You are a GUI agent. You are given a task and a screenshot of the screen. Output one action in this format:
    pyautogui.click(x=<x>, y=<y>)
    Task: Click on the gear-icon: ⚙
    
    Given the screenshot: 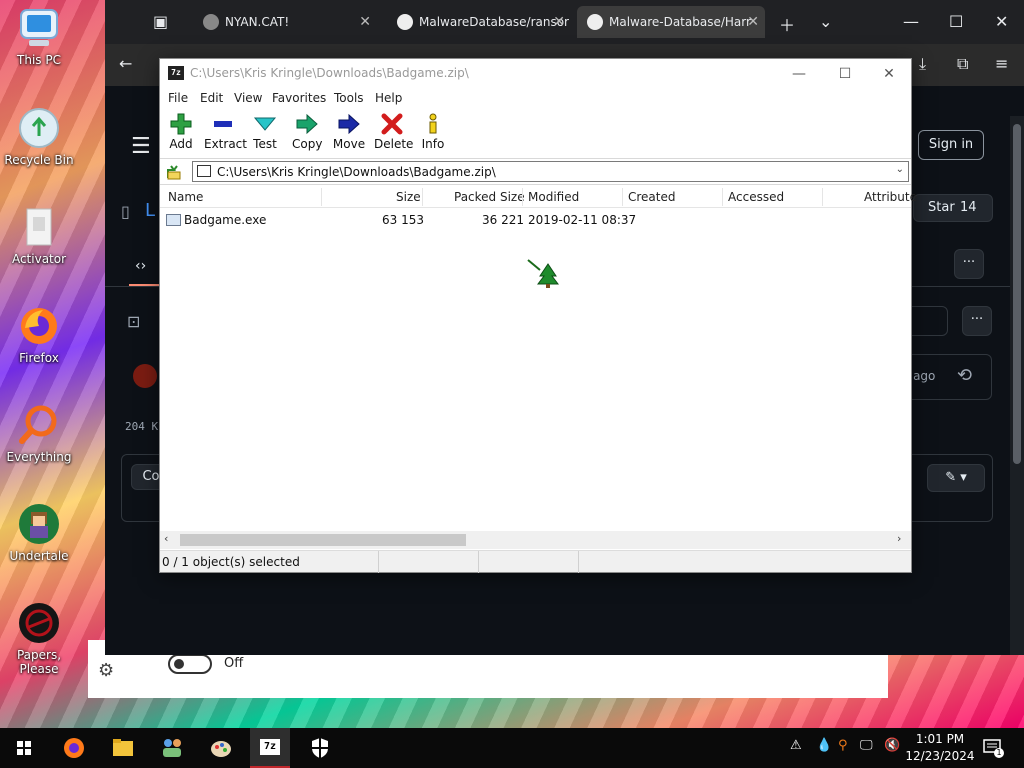 What is the action you would take?
    pyautogui.click(x=106, y=670)
    